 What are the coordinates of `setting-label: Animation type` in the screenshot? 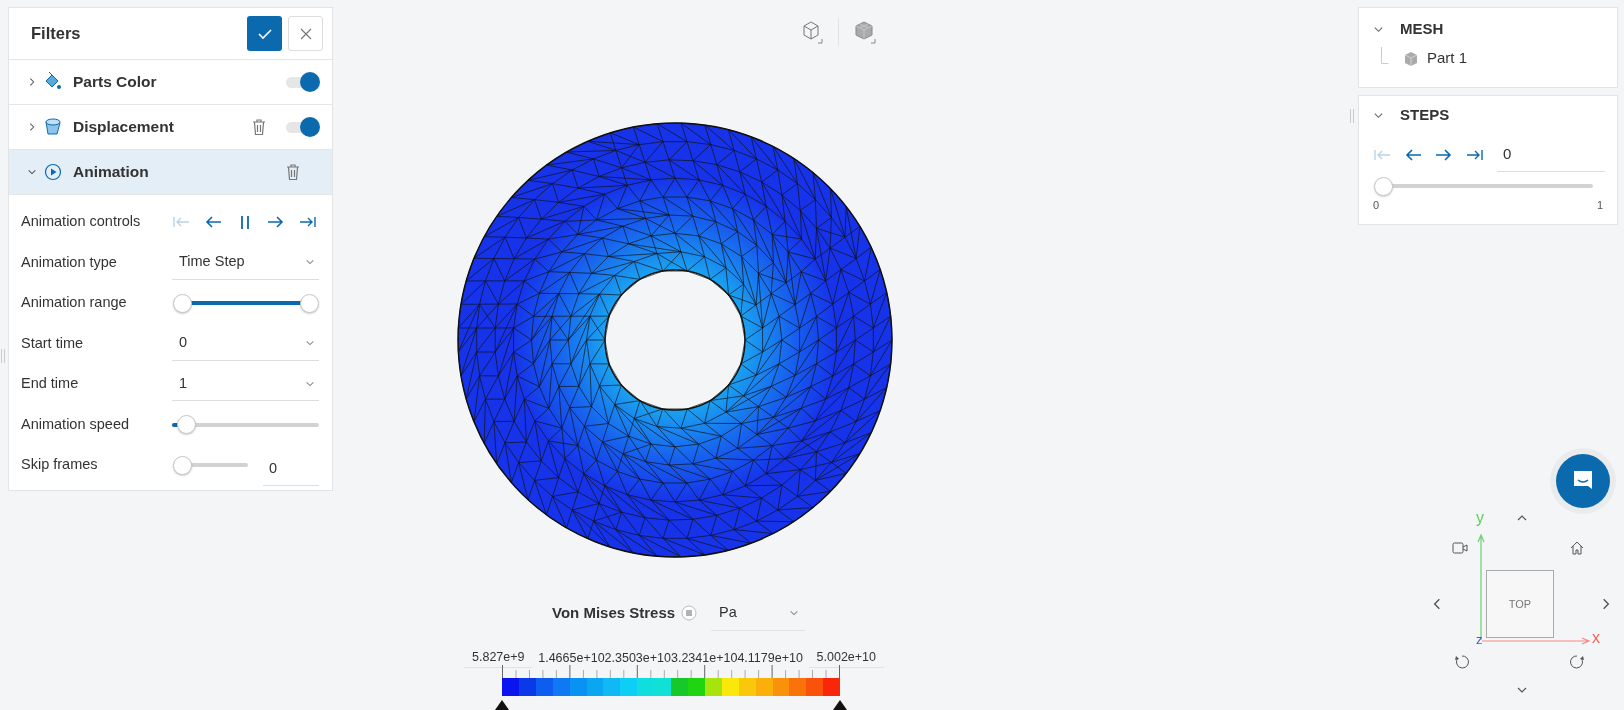 It's located at (69, 262).